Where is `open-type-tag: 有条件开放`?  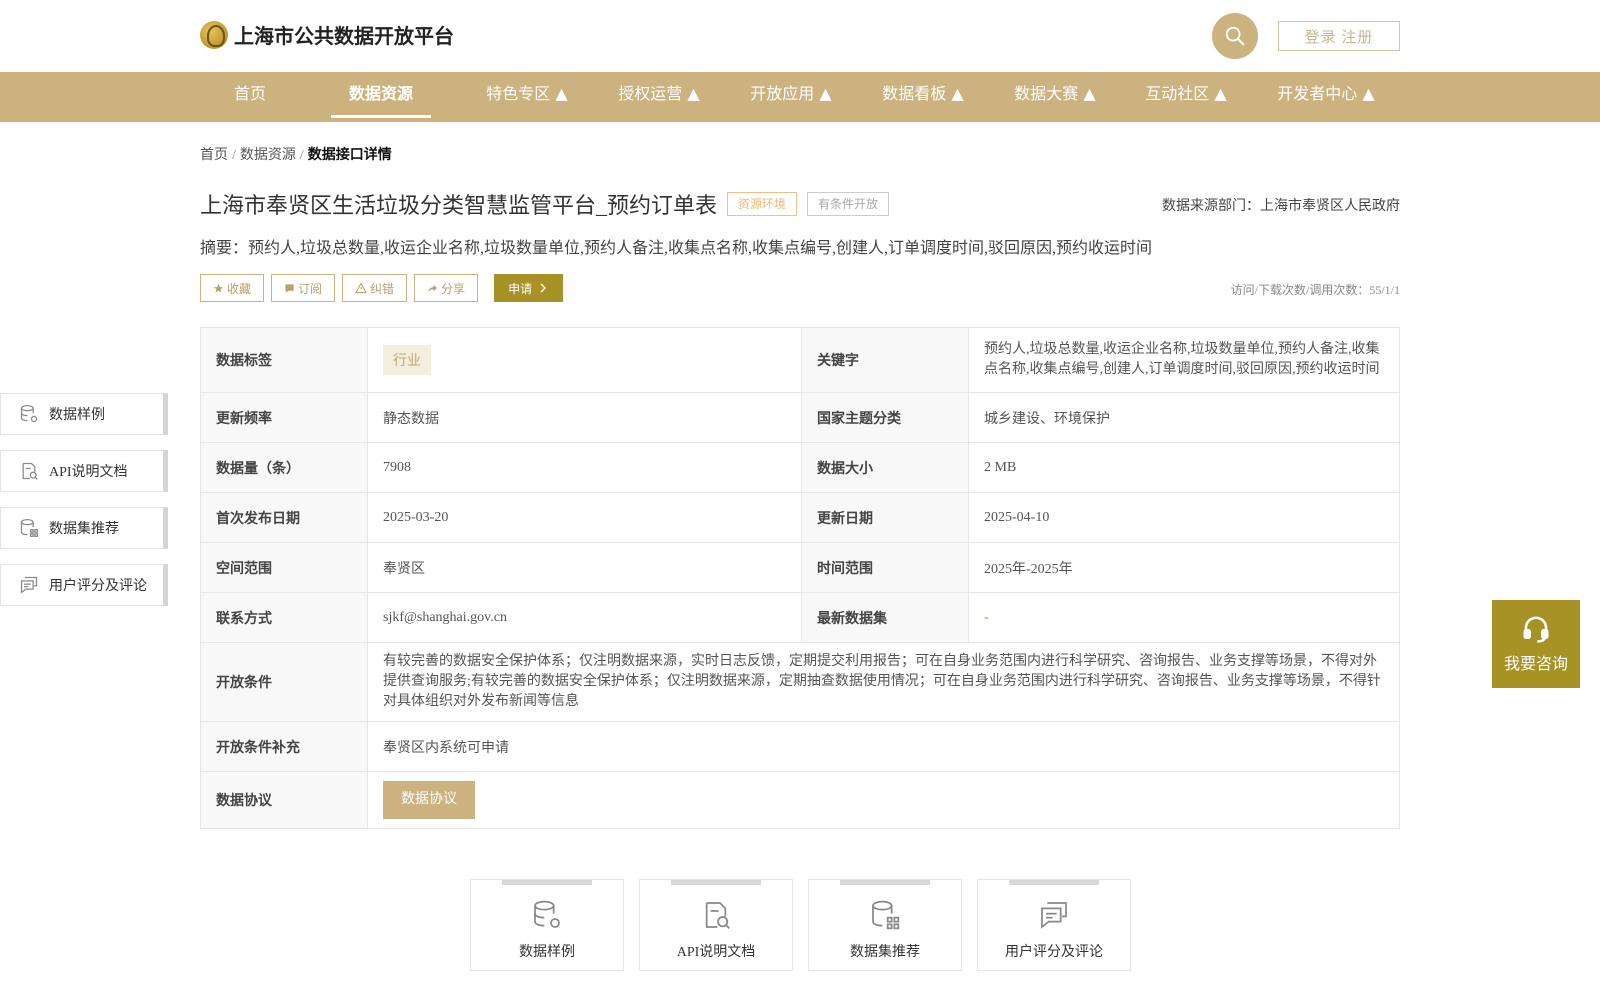 open-type-tag: 有条件开放 is located at coordinates (848, 204).